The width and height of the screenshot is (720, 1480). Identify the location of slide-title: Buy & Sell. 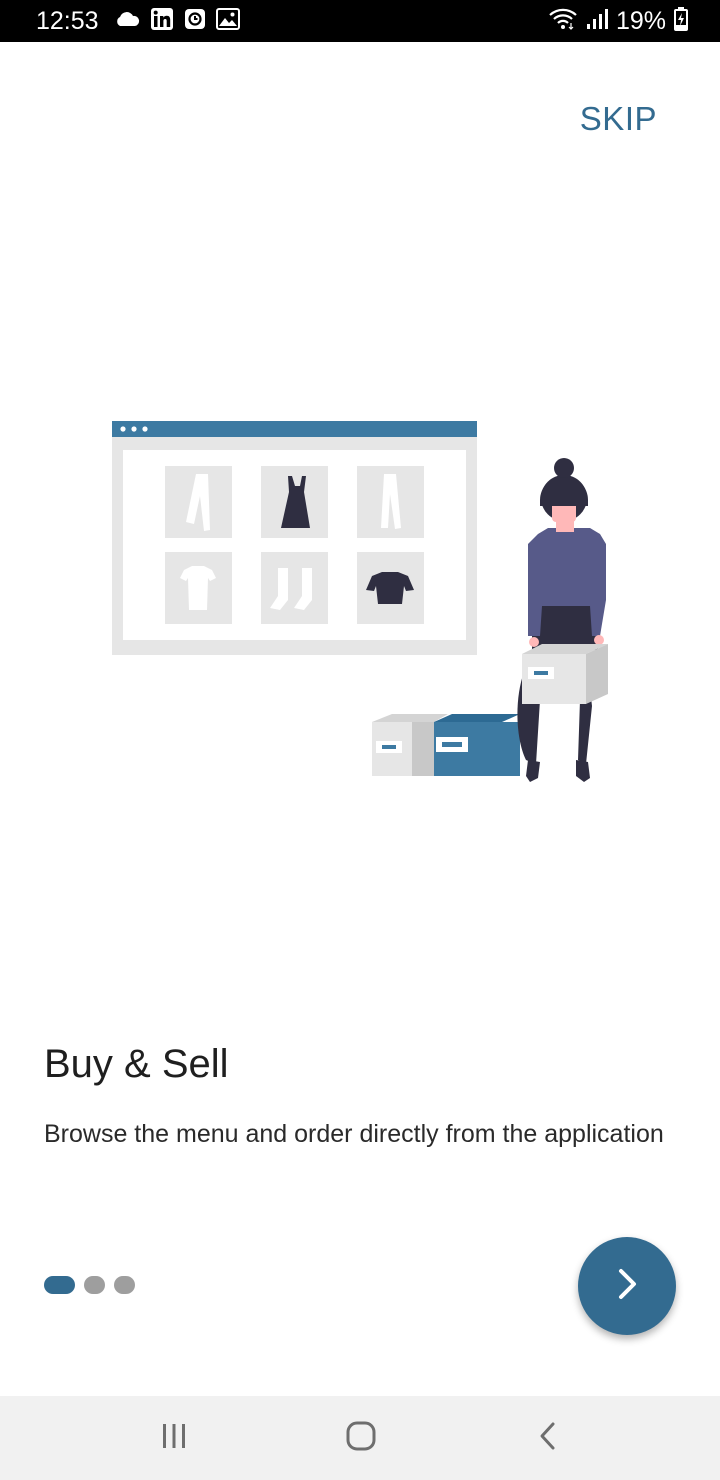
(136, 1064).